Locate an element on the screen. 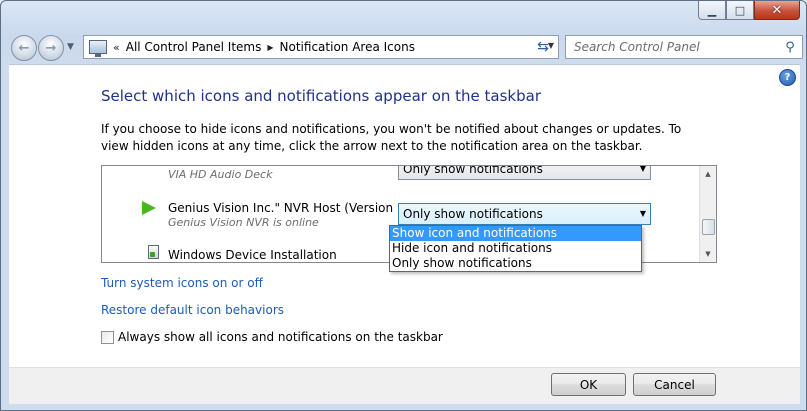 The width and height of the screenshot is (807, 411). behavior-select-via-hd-audio: Only show notifications ▼ is located at coordinates (524, 172).